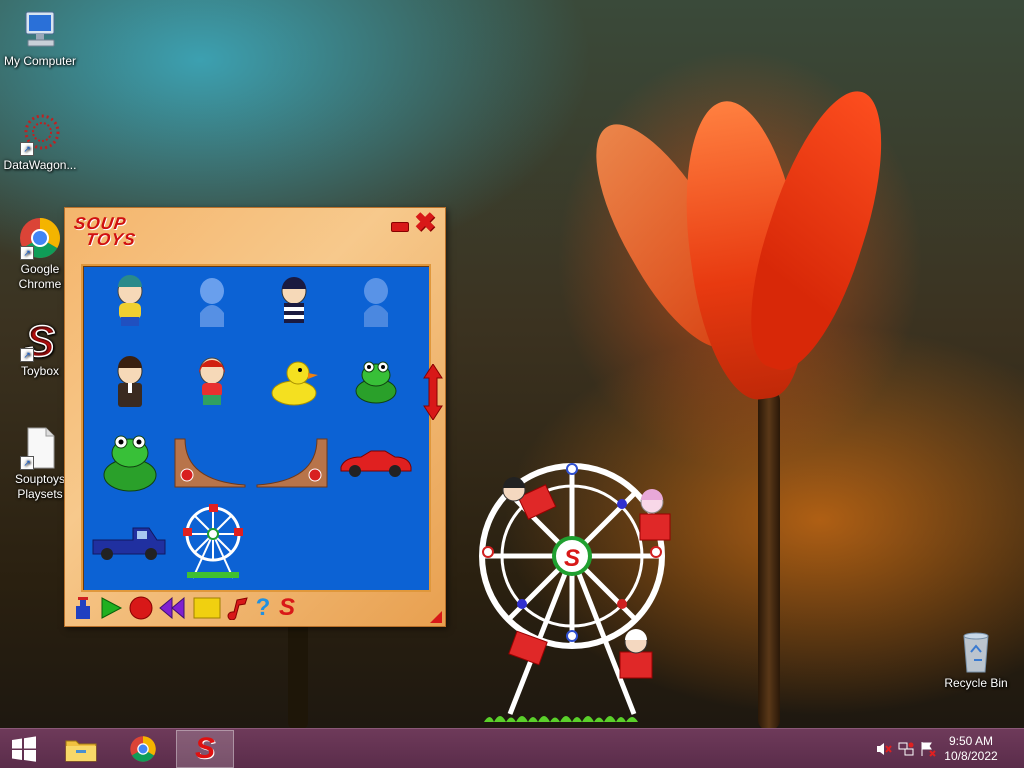  I want to click on desktop-icon-label: Toybox, so click(40, 371).